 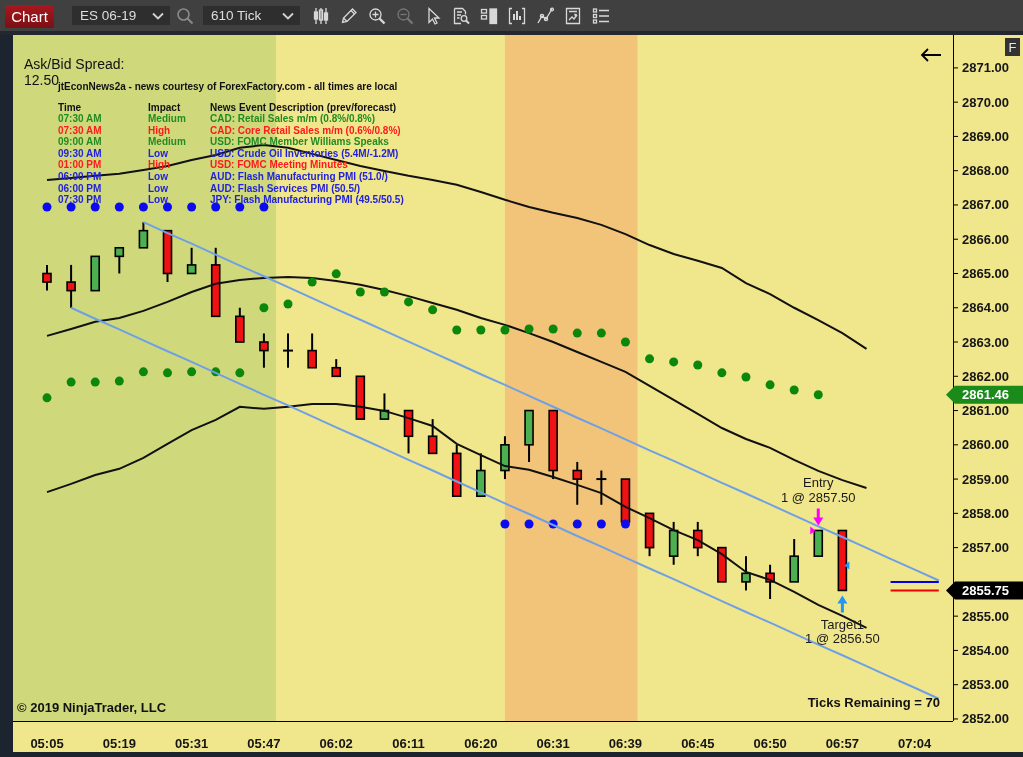 I want to click on news-time: 07:30 AM, so click(x=80, y=119).